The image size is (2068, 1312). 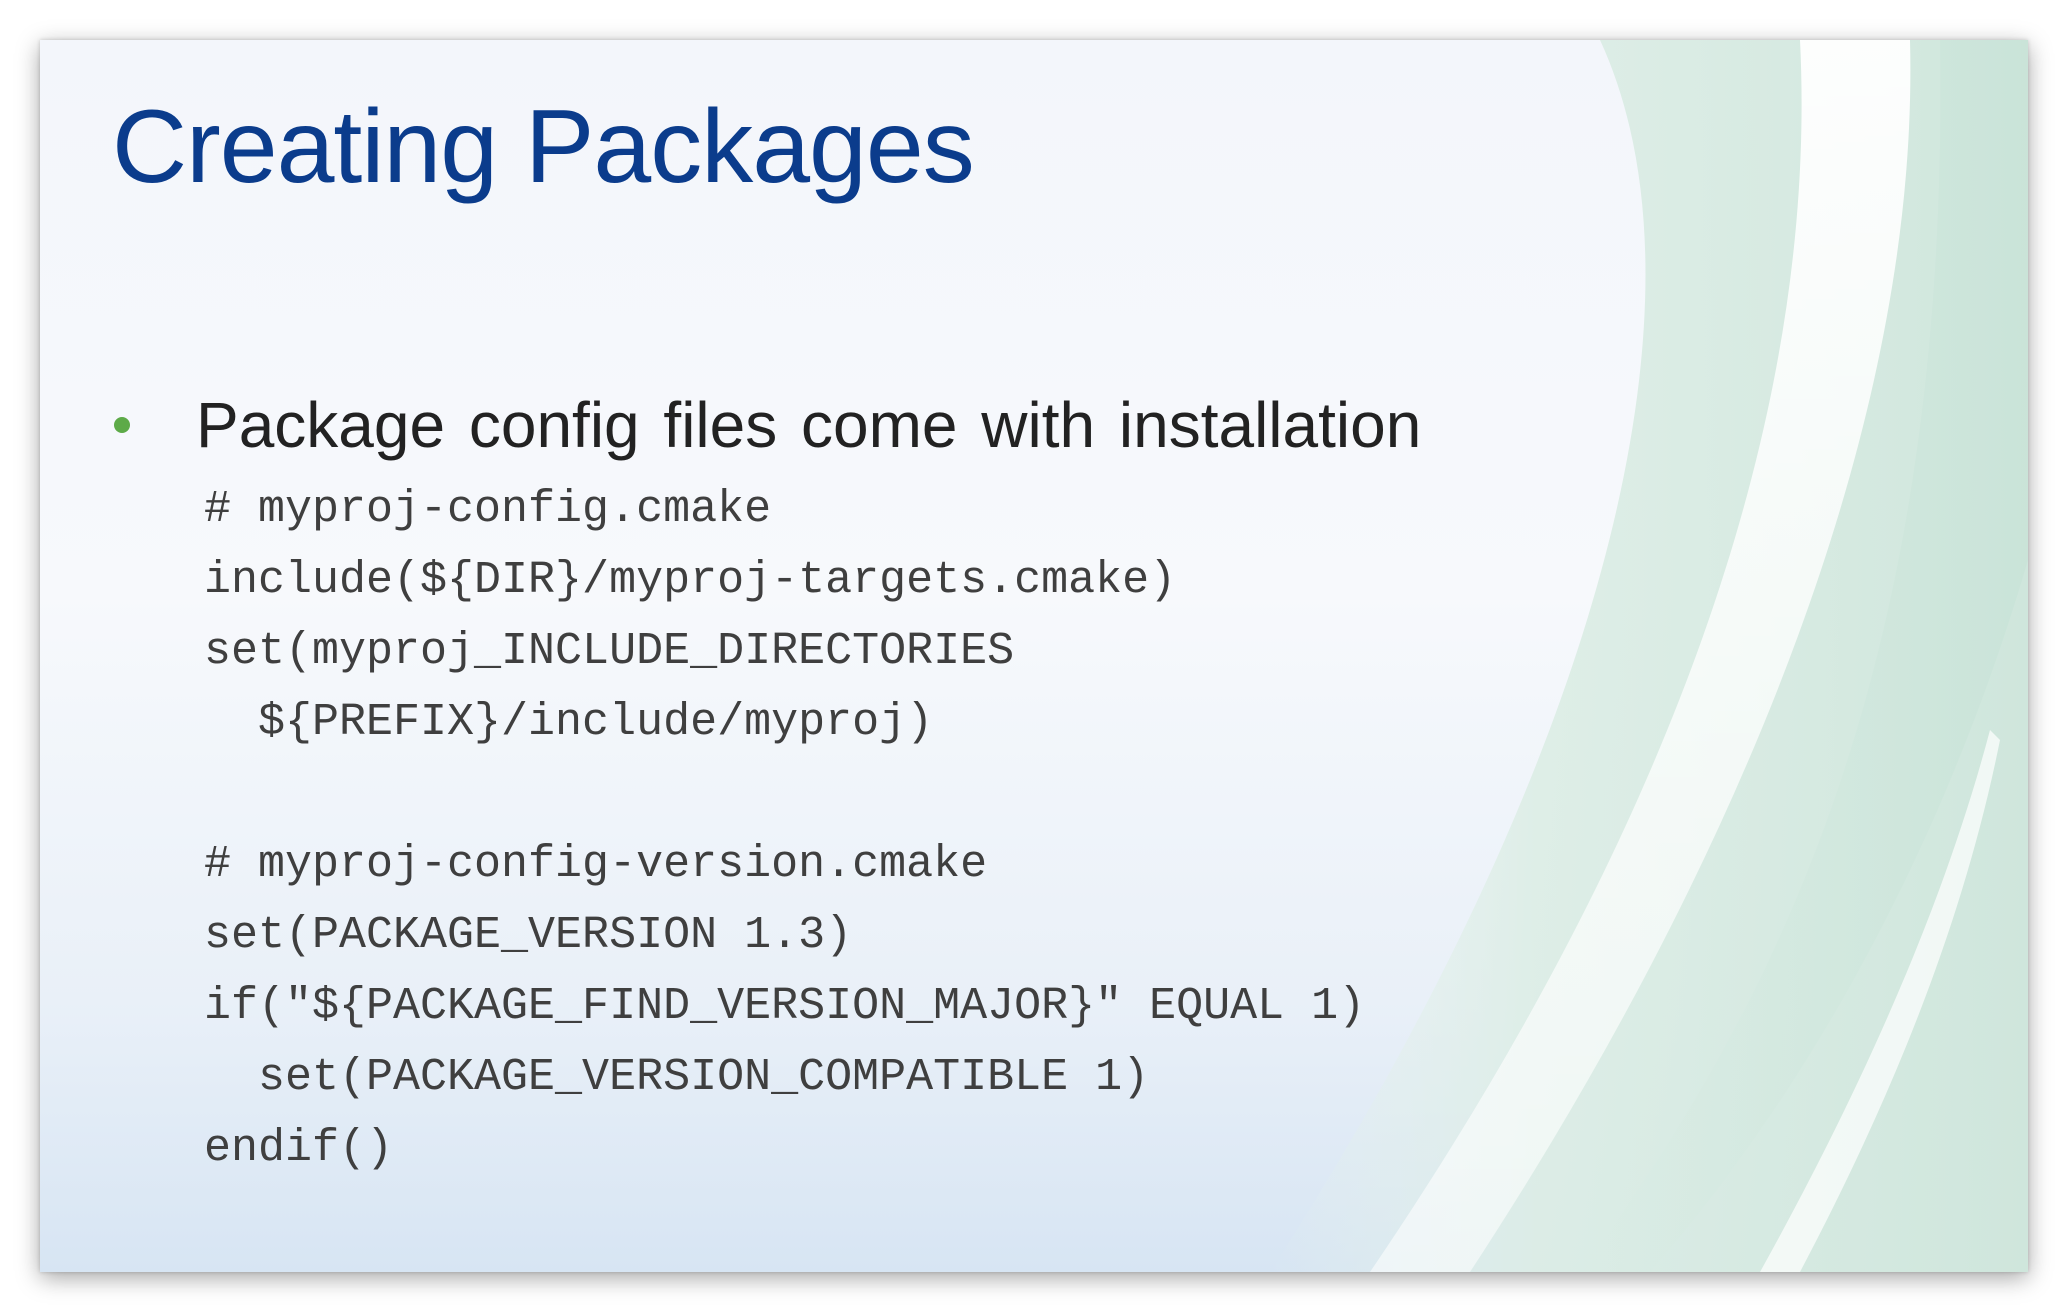 What do you see at coordinates (569, 722) in the screenshot?
I see `code-line: ${PREFIX}/include/myproj)` at bounding box center [569, 722].